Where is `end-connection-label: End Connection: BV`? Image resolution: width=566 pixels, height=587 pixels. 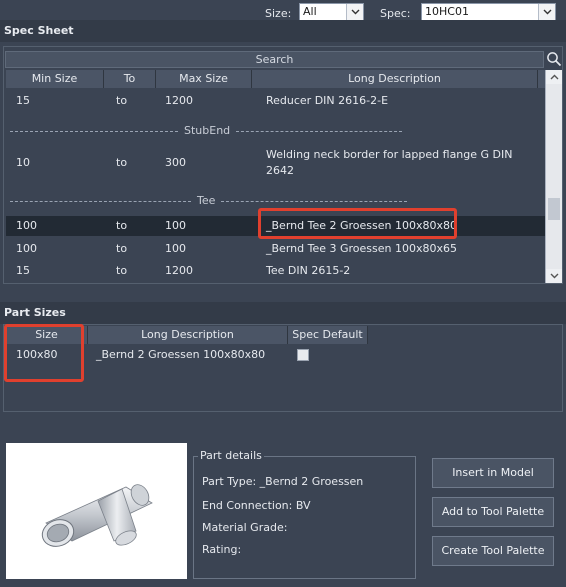
end-connection-label: End Connection: BV is located at coordinates (256, 505).